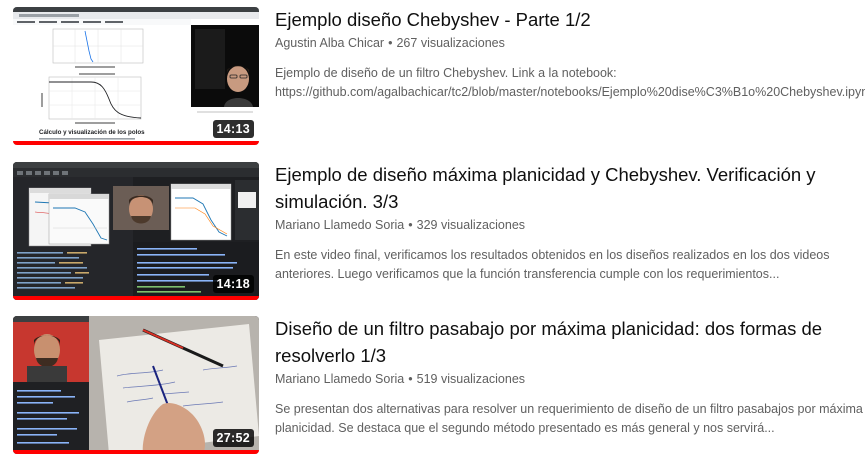 Image resolution: width=867 pixels, height=463 pixels. I want to click on view-count: 329 visualizaciones, so click(471, 225).